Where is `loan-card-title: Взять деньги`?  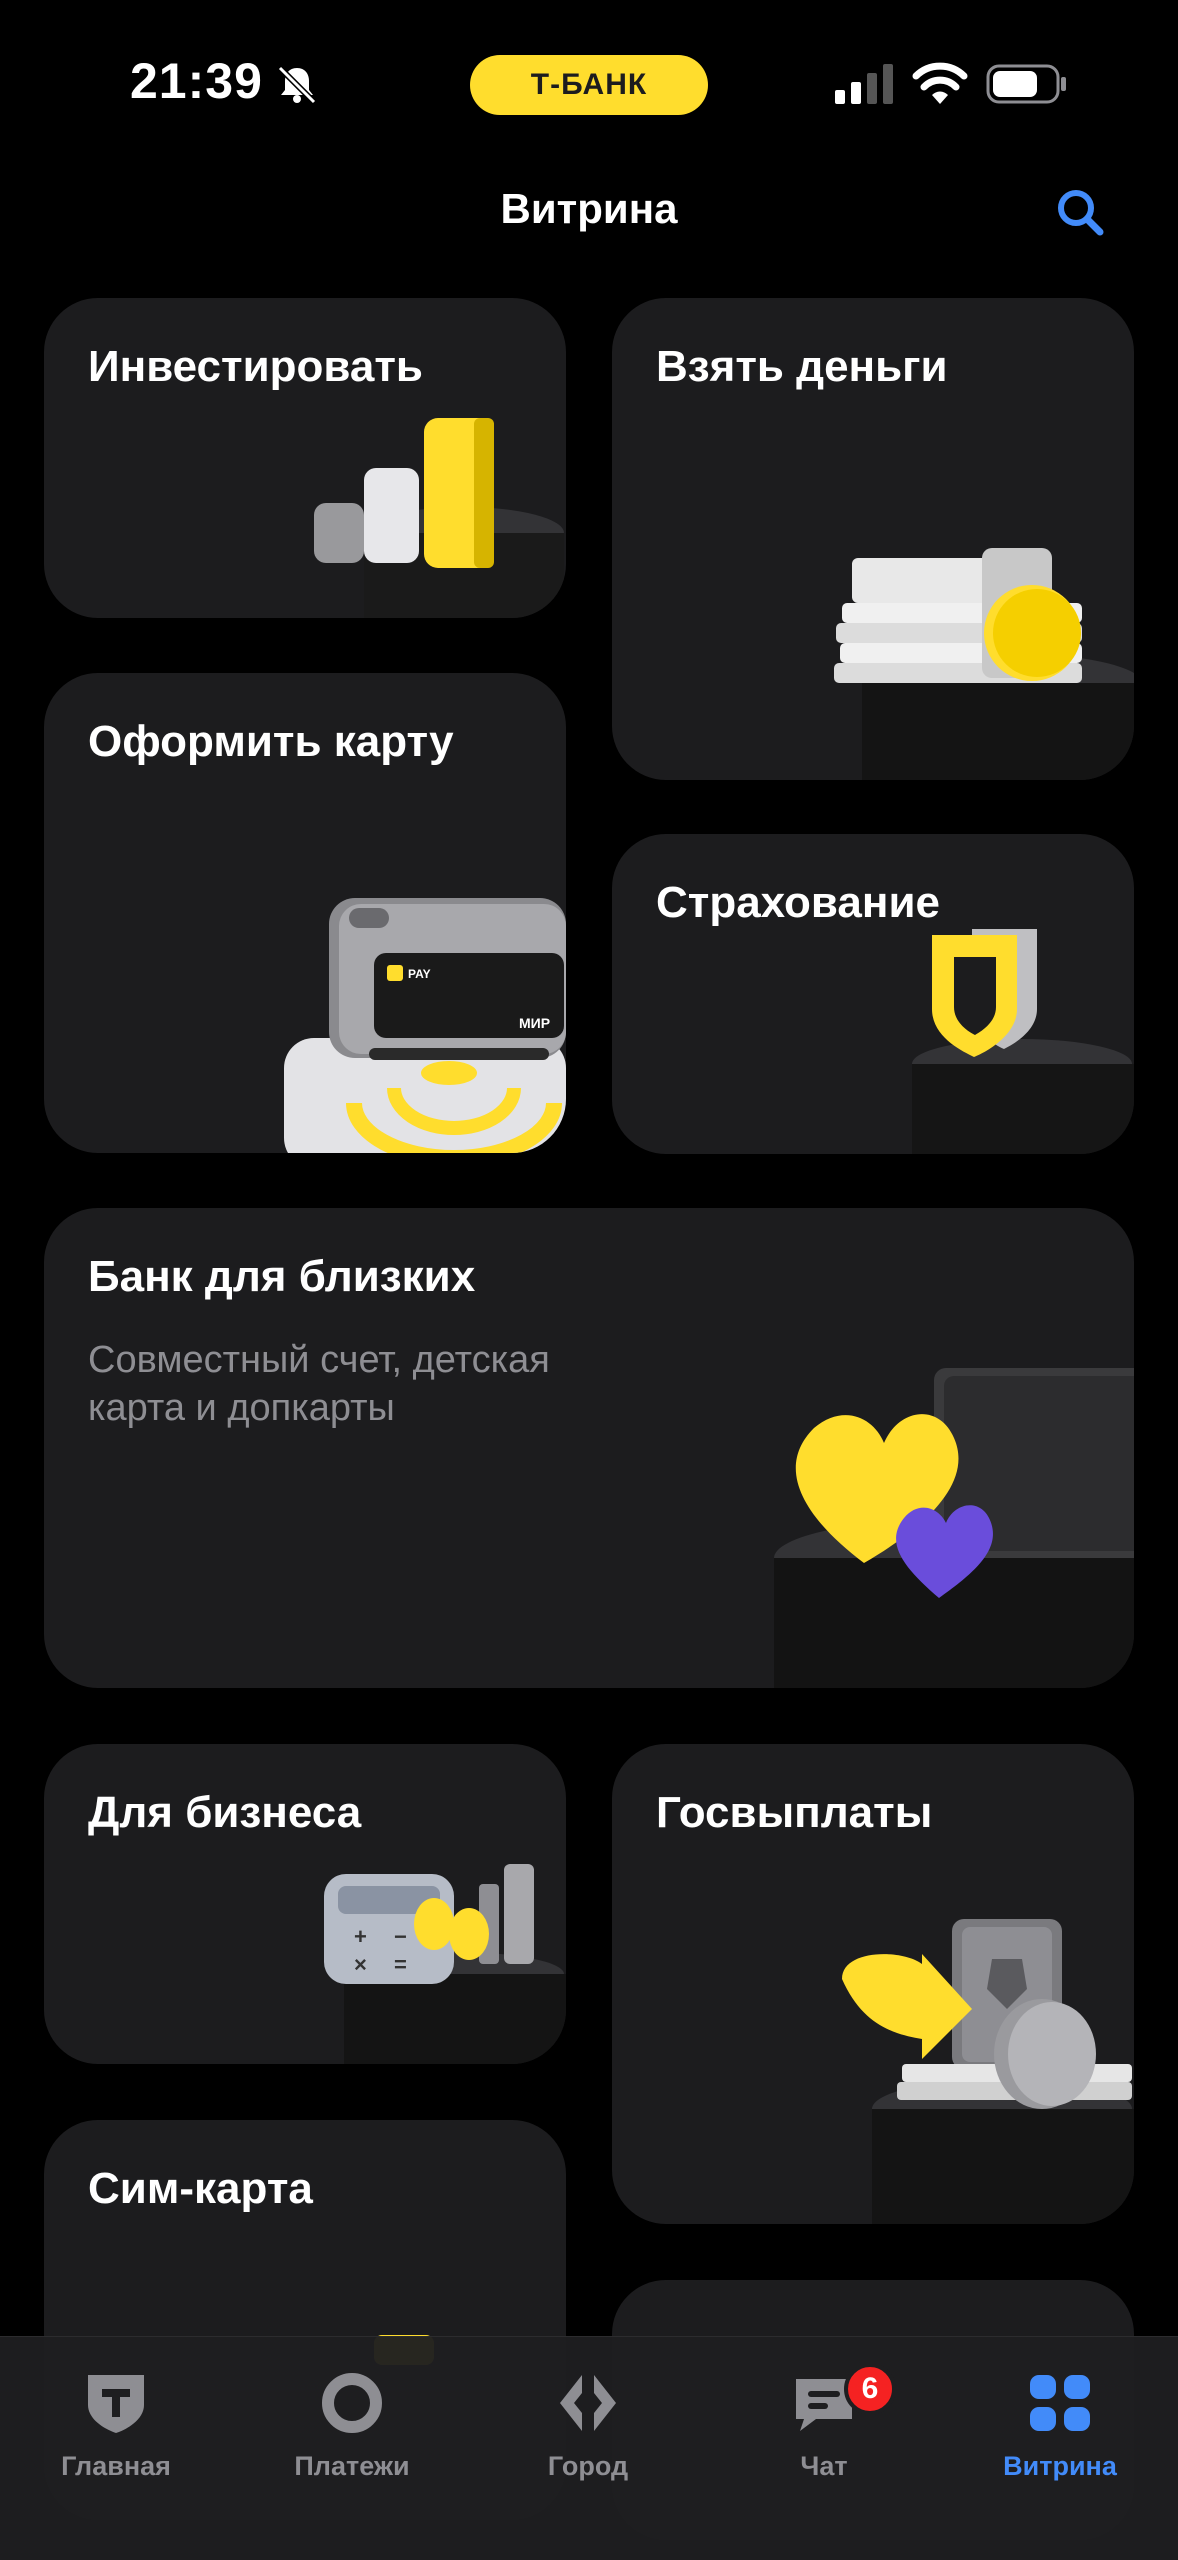 loan-card-title: Взять деньги is located at coordinates (802, 366).